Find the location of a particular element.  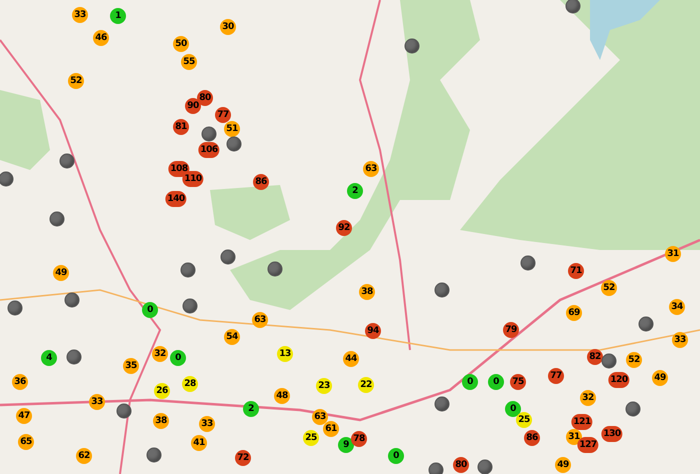

reading-marker: 35 is located at coordinates (131, 366).